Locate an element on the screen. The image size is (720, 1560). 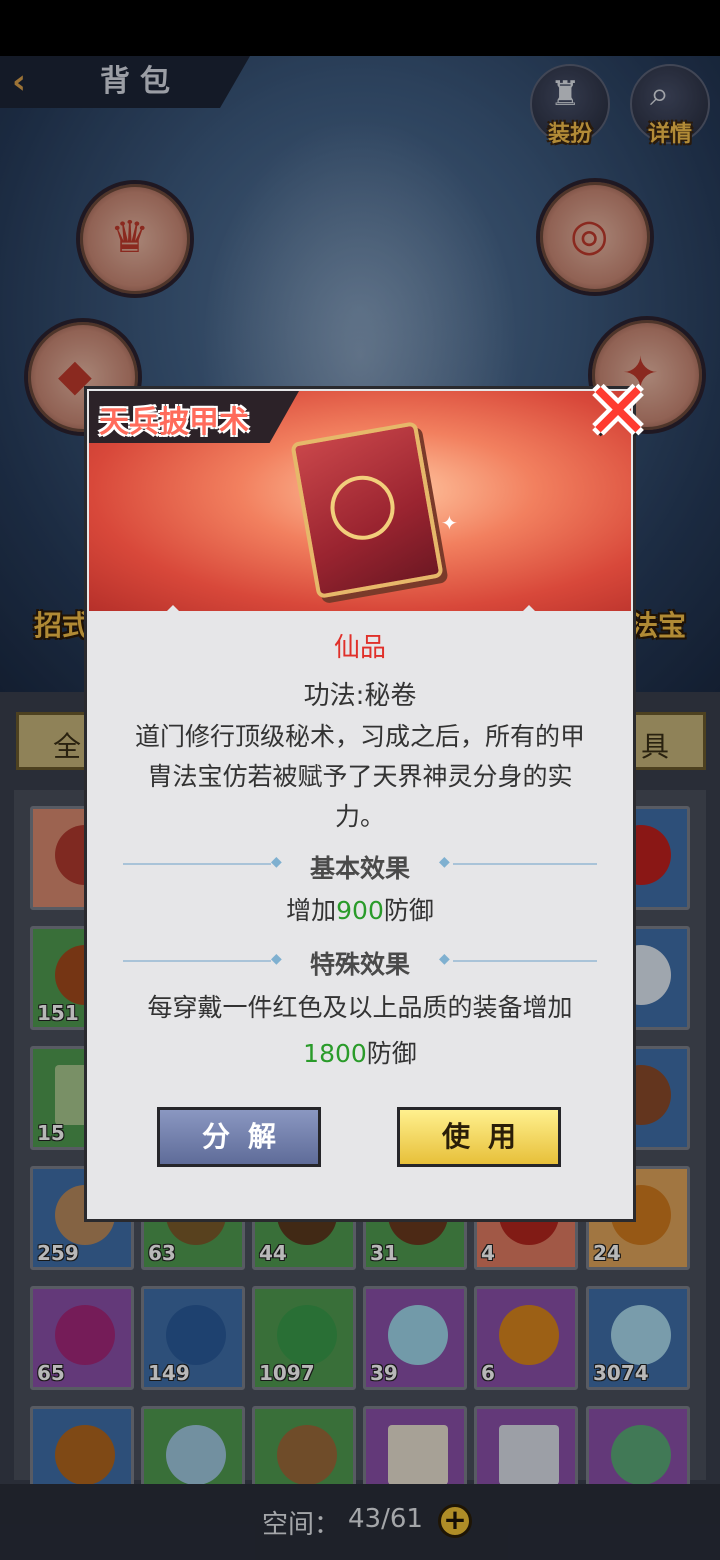
basic-effect-text: 增加900防御 is located at coordinates (360, 911).